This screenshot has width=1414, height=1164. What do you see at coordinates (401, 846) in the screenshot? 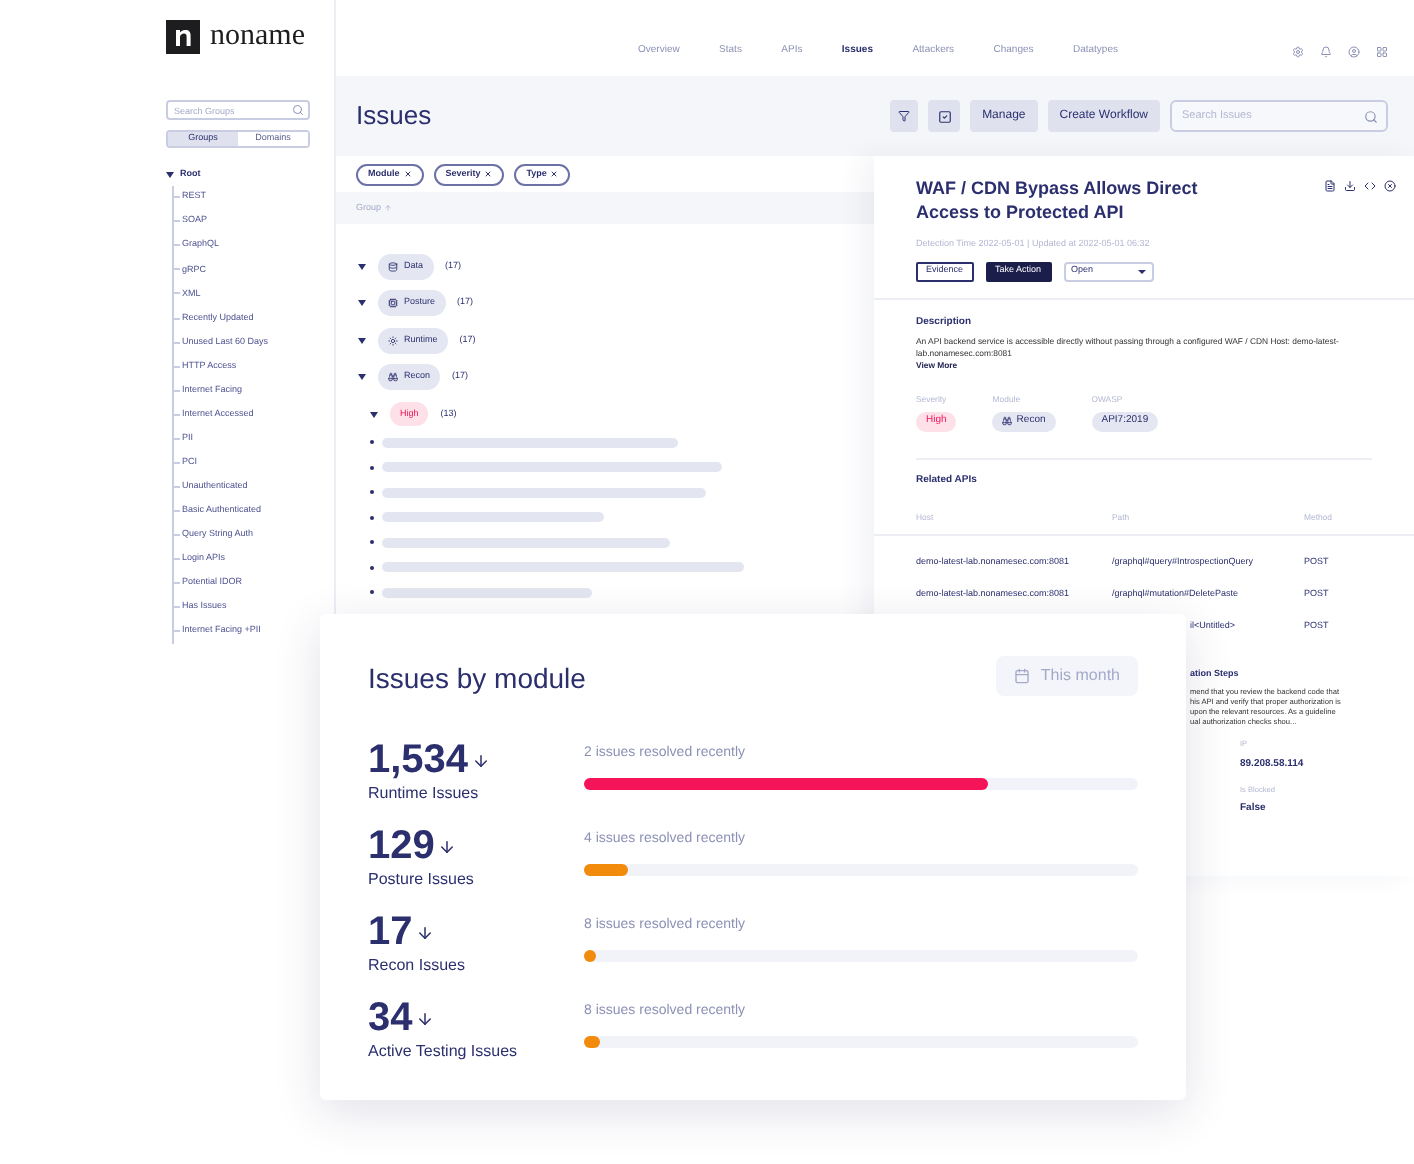
I see `issue-total: 129` at bounding box center [401, 846].